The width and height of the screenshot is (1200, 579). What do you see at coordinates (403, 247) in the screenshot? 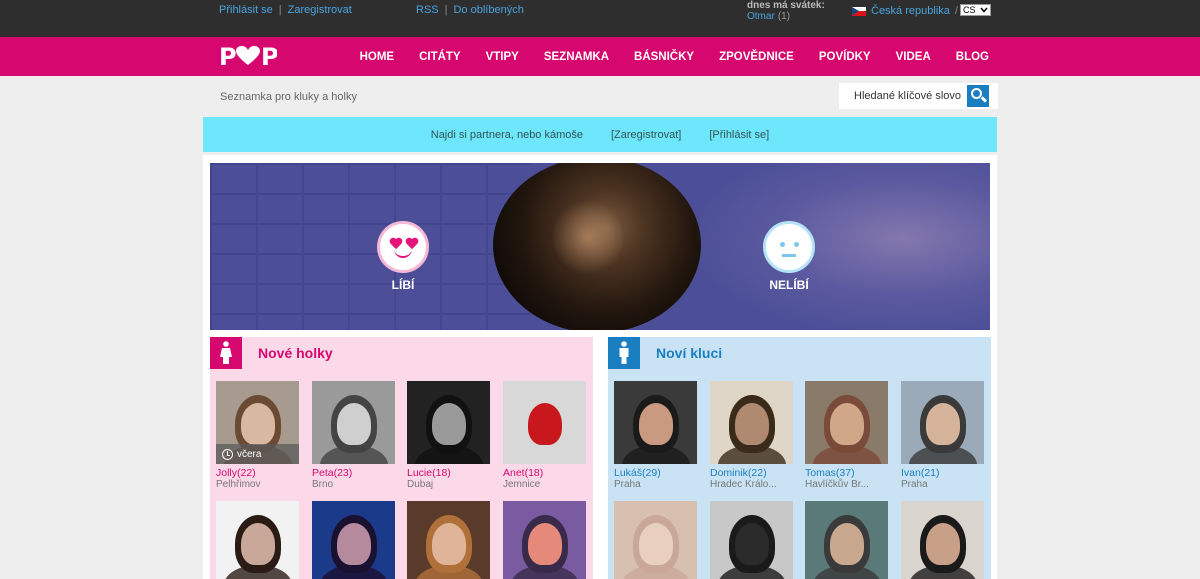
I see `heart-eyes-icon` at bounding box center [403, 247].